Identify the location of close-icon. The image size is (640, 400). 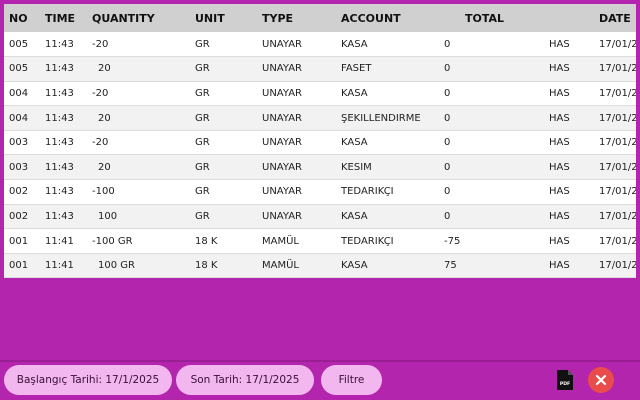
(601, 380).